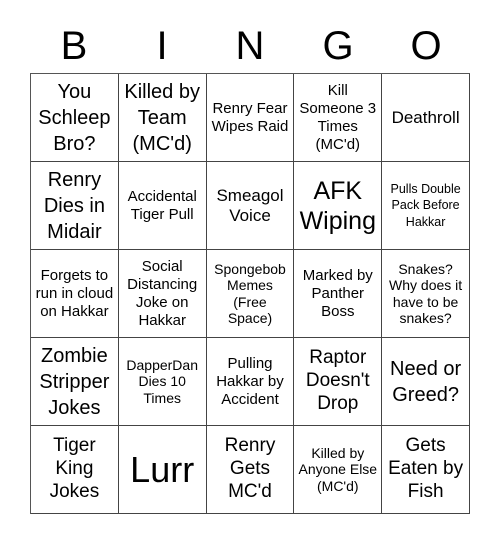 This screenshot has height=544, width=500. What do you see at coordinates (162, 118) in the screenshot?
I see `bingo-cell: Killed by Team (MC'd)` at bounding box center [162, 118].